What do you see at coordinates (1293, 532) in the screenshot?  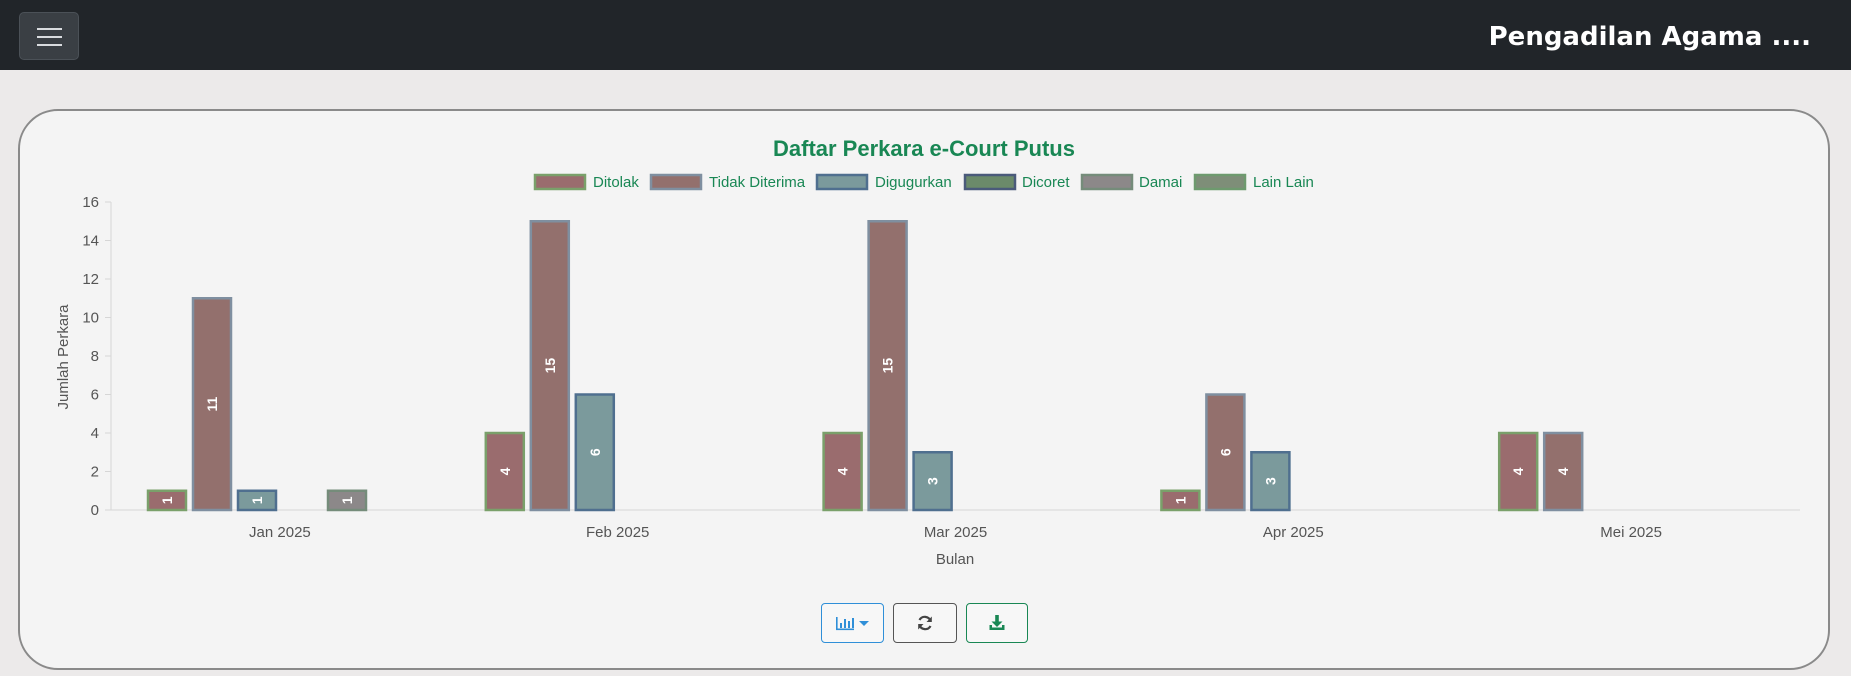 I see `x-tick-label: Apr 2025` at bounding box center [1293, 532].